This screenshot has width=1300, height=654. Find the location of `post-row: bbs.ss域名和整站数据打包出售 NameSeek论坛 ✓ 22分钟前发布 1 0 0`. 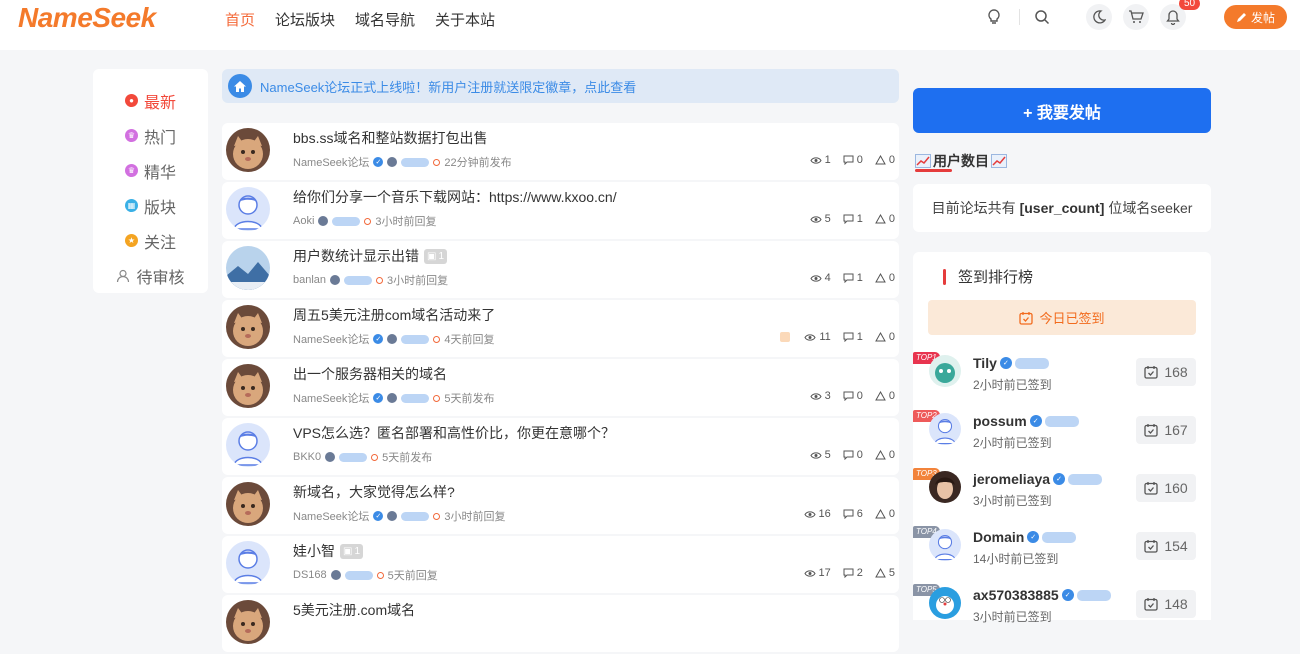

post-row: bbs.ss域名和整站数据打包出售 NameSeek论坛 ✓ 22分钟前发布 1 0 0 is located at coordinates (560, 151).